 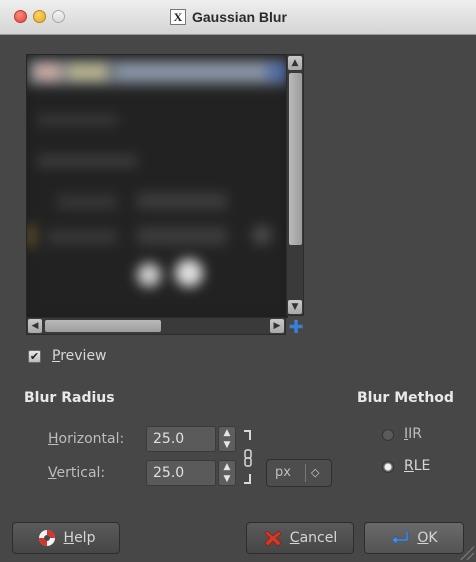 I want to click on blur-radius-heading: Blur Radius, so click(x=69, y=398).